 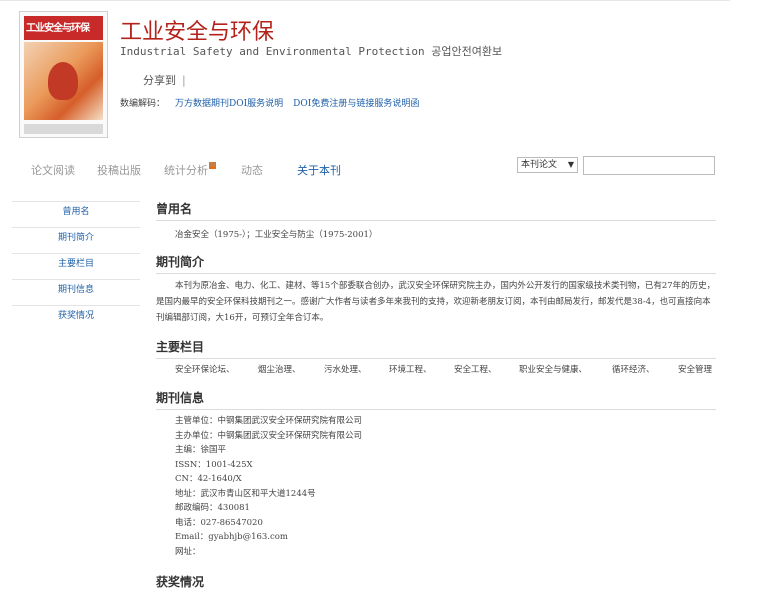 I want to click on doi-service-link: 万方数据期刊DOI服务说明, so click(x=229, y=104).